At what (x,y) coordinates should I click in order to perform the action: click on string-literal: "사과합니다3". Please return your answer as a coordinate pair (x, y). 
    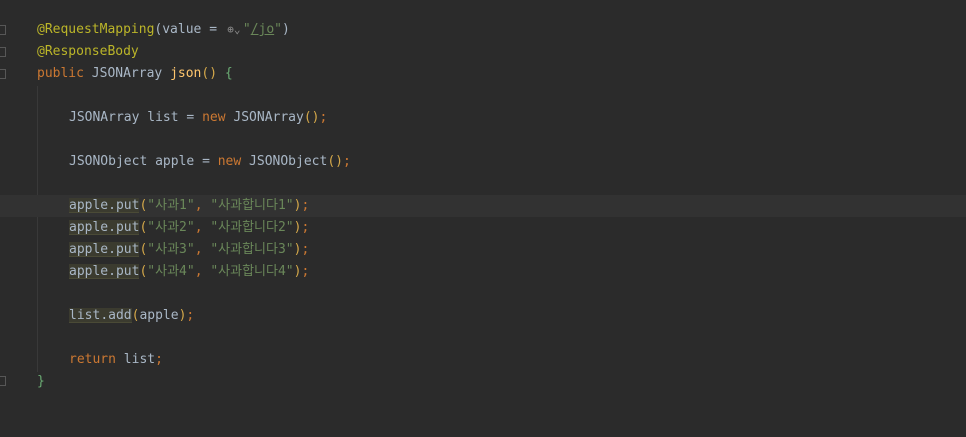
    Looking at the image, I should click on (252, 249).